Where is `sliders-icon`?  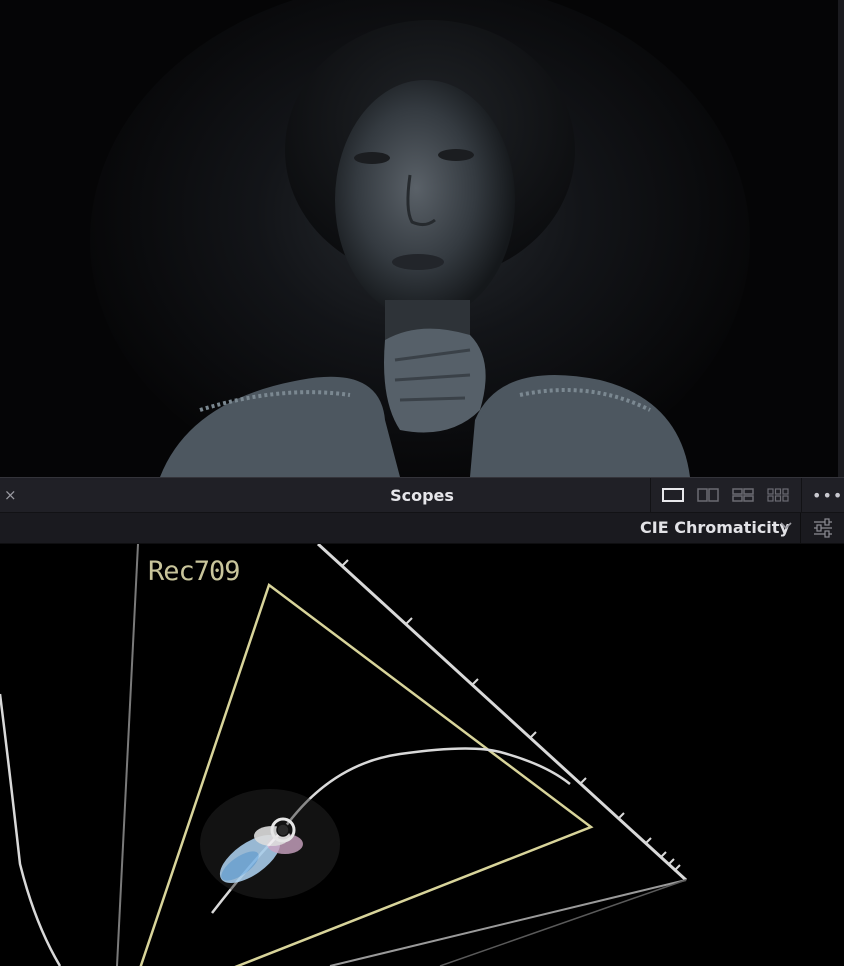
sliders-icon is located at coordinates (823, 528).